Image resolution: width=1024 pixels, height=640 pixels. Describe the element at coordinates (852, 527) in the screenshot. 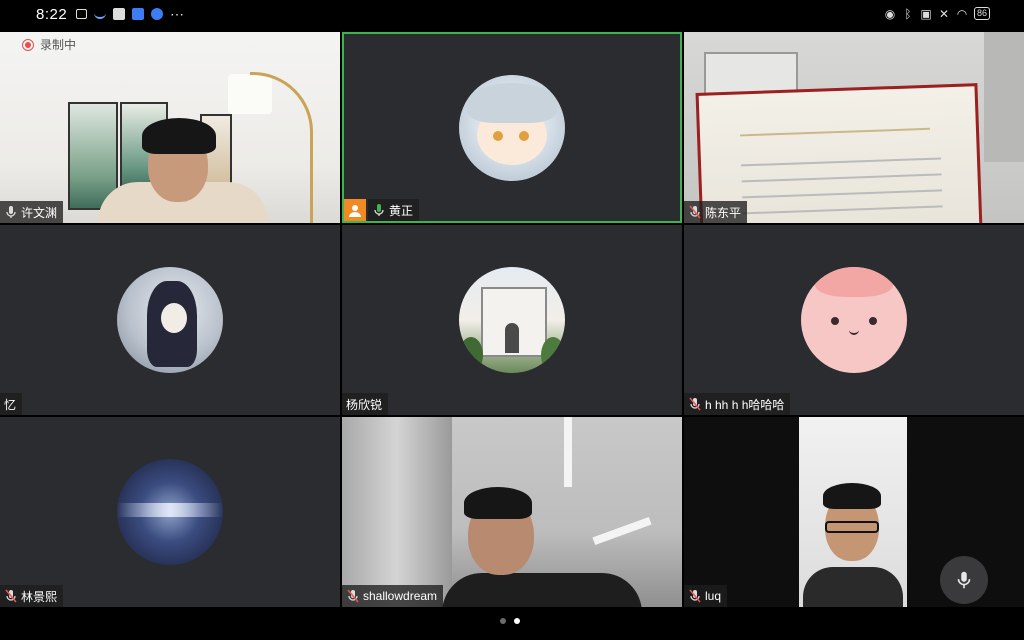

I see `glasses` at that location.